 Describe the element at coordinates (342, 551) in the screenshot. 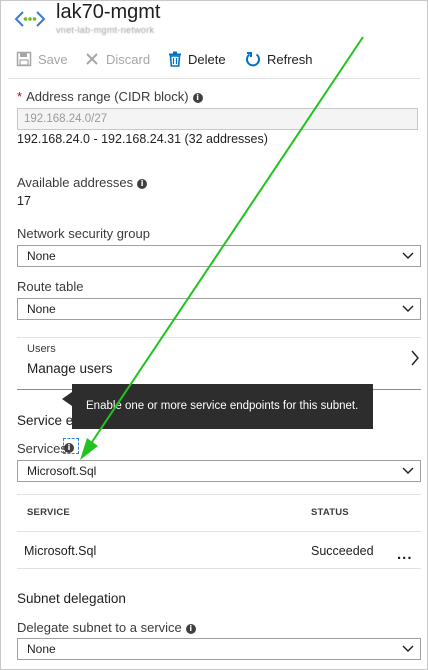

I see `status-cell: Succeeded` at that location.